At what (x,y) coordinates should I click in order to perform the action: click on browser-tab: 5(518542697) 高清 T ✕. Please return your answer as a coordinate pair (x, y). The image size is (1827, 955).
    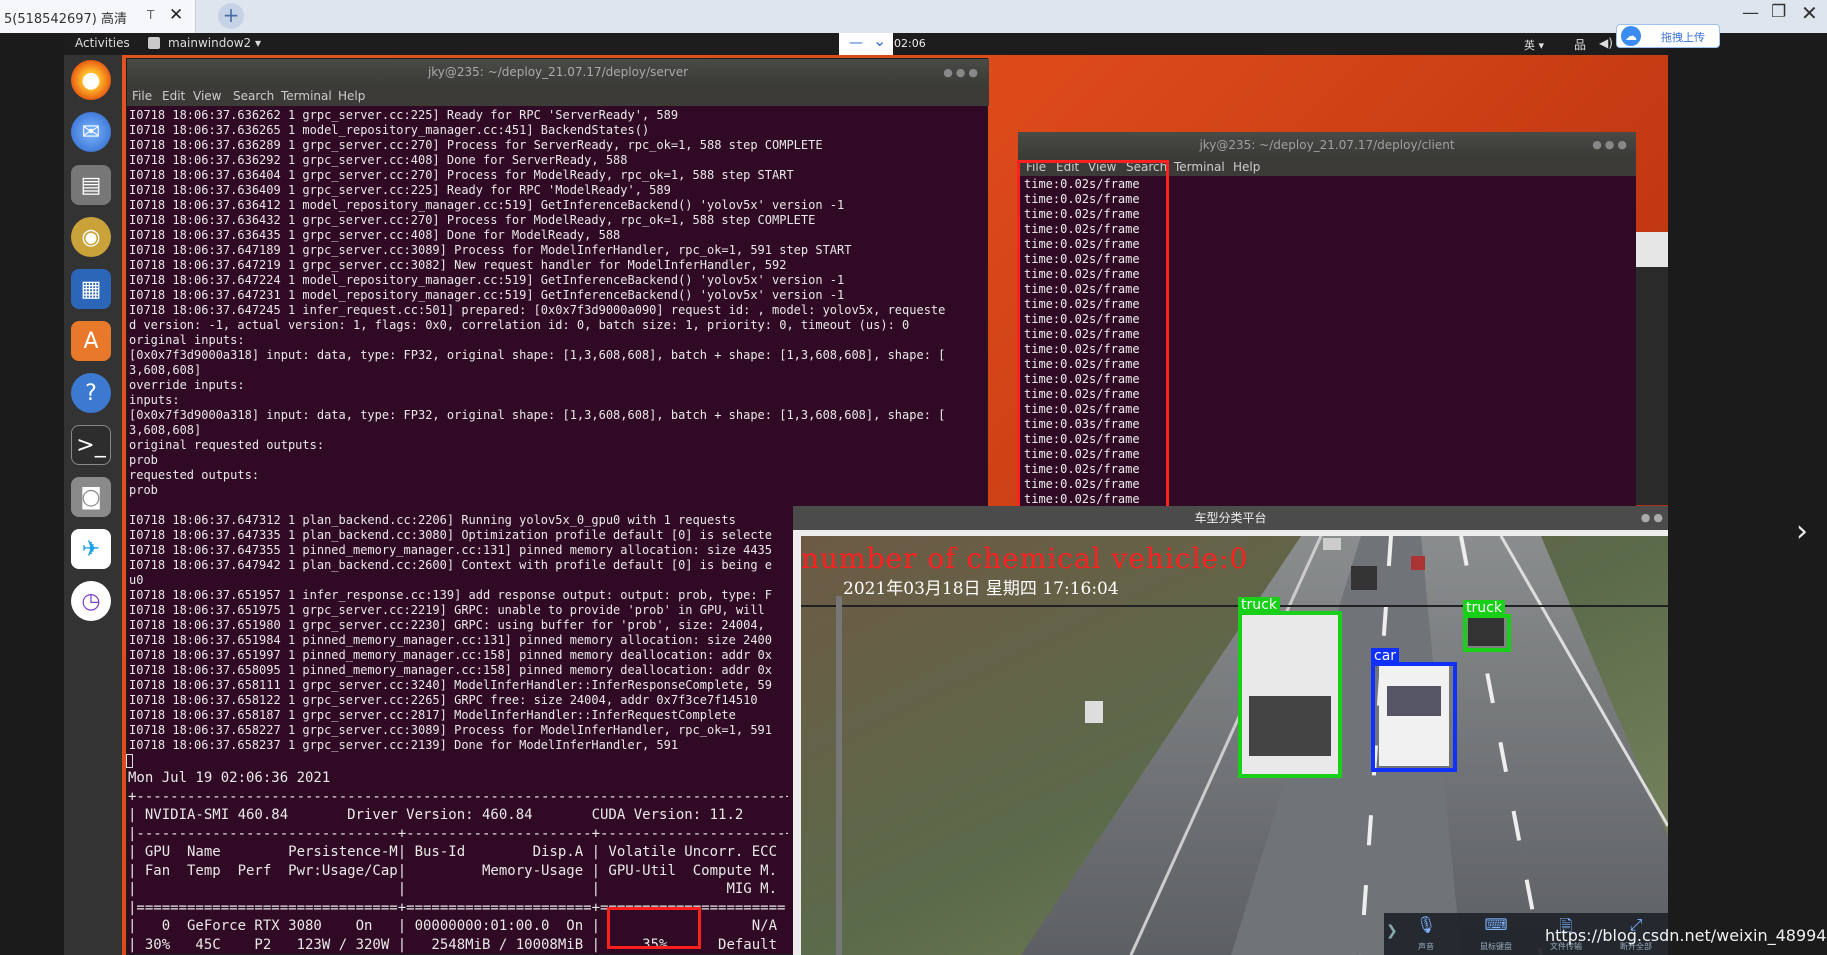
    Looking at the image, I should click on (98, 16).